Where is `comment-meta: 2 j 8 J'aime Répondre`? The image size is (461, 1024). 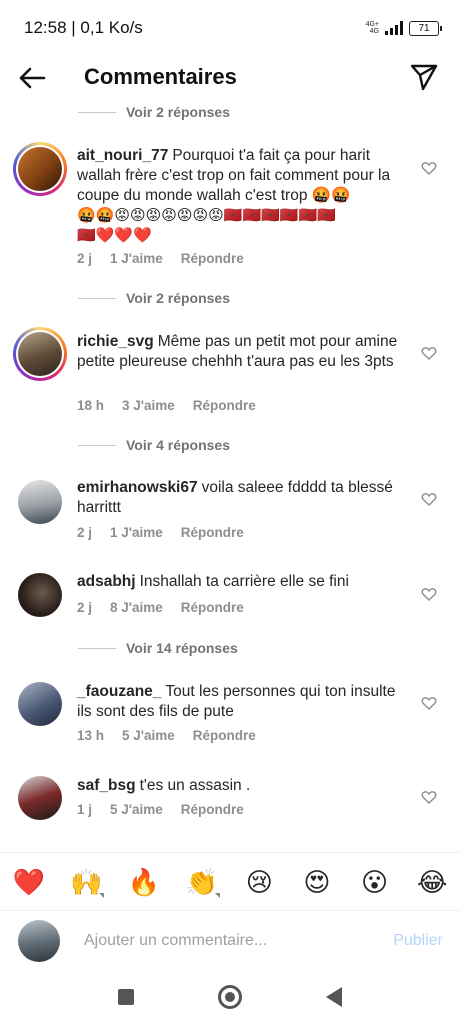 comment-meta: 2 j 8 J'aime Répondre is located at coordinates (160, 607).